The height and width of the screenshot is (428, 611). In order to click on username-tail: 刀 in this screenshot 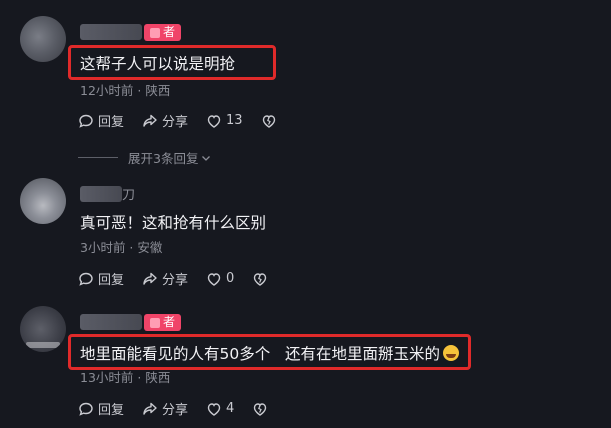, I will do `click(128, 193)`.